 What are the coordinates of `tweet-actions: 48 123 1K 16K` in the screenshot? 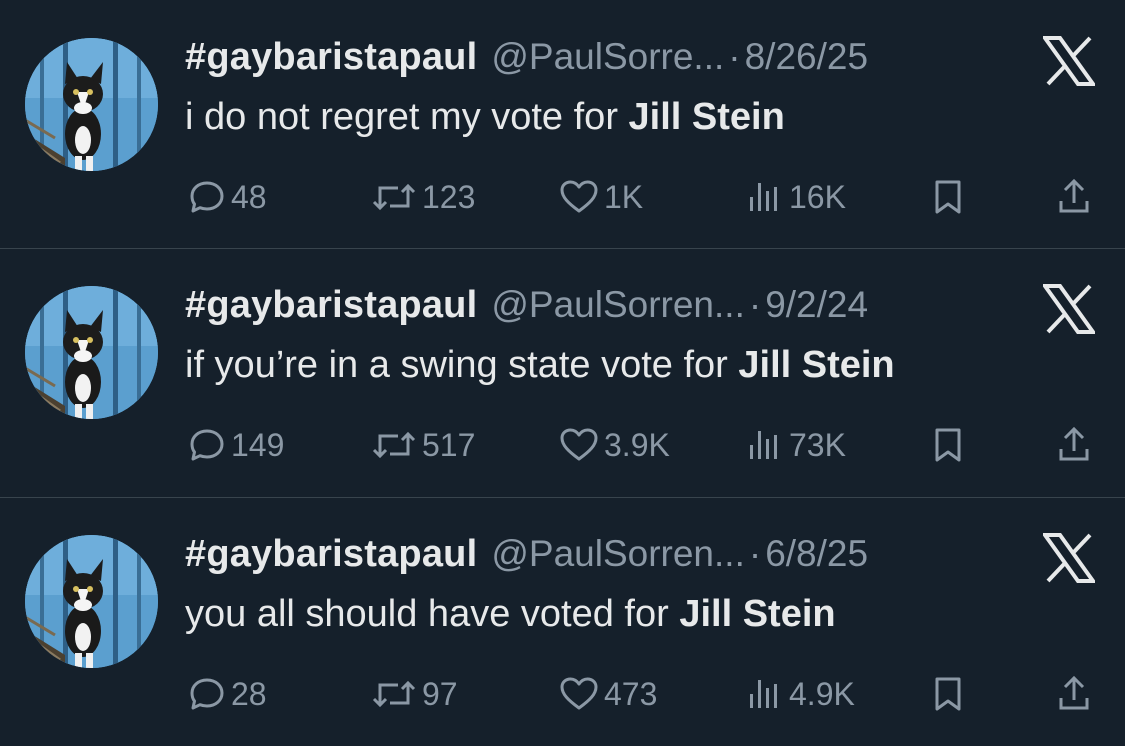 It's located at (562, 197).